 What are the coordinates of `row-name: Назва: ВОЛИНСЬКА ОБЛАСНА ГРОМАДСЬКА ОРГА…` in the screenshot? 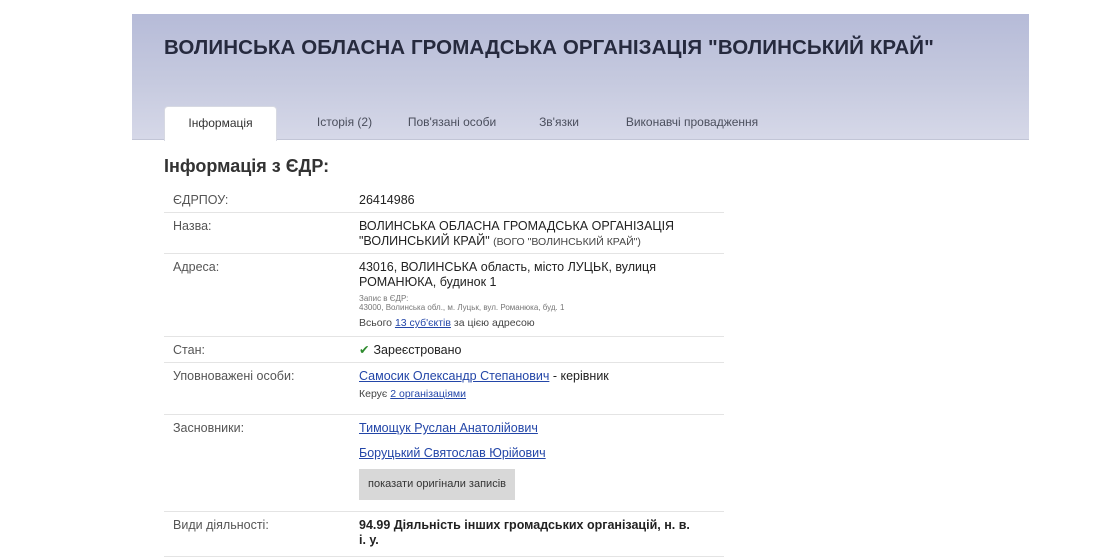 It's located at (444, 233).